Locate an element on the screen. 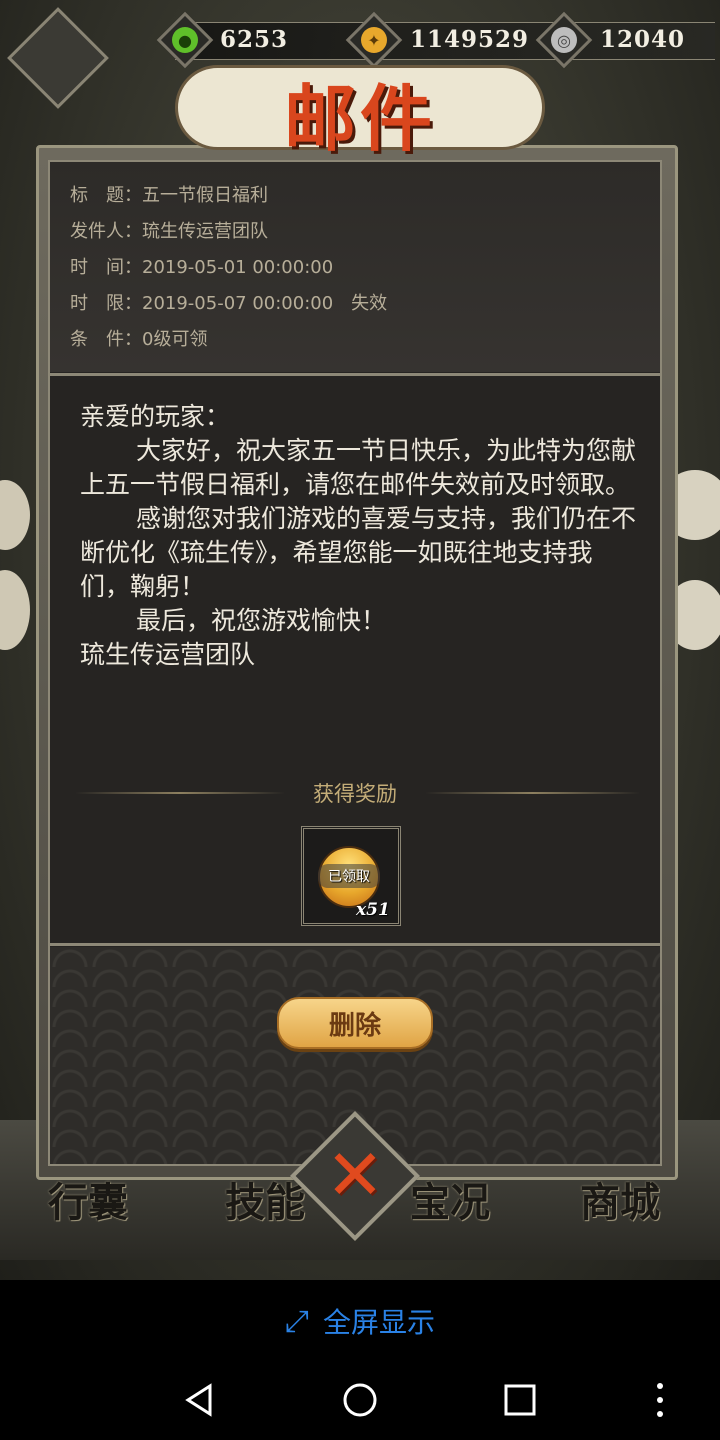  condition-label: 条 件： is located at coordinates (106, 339).